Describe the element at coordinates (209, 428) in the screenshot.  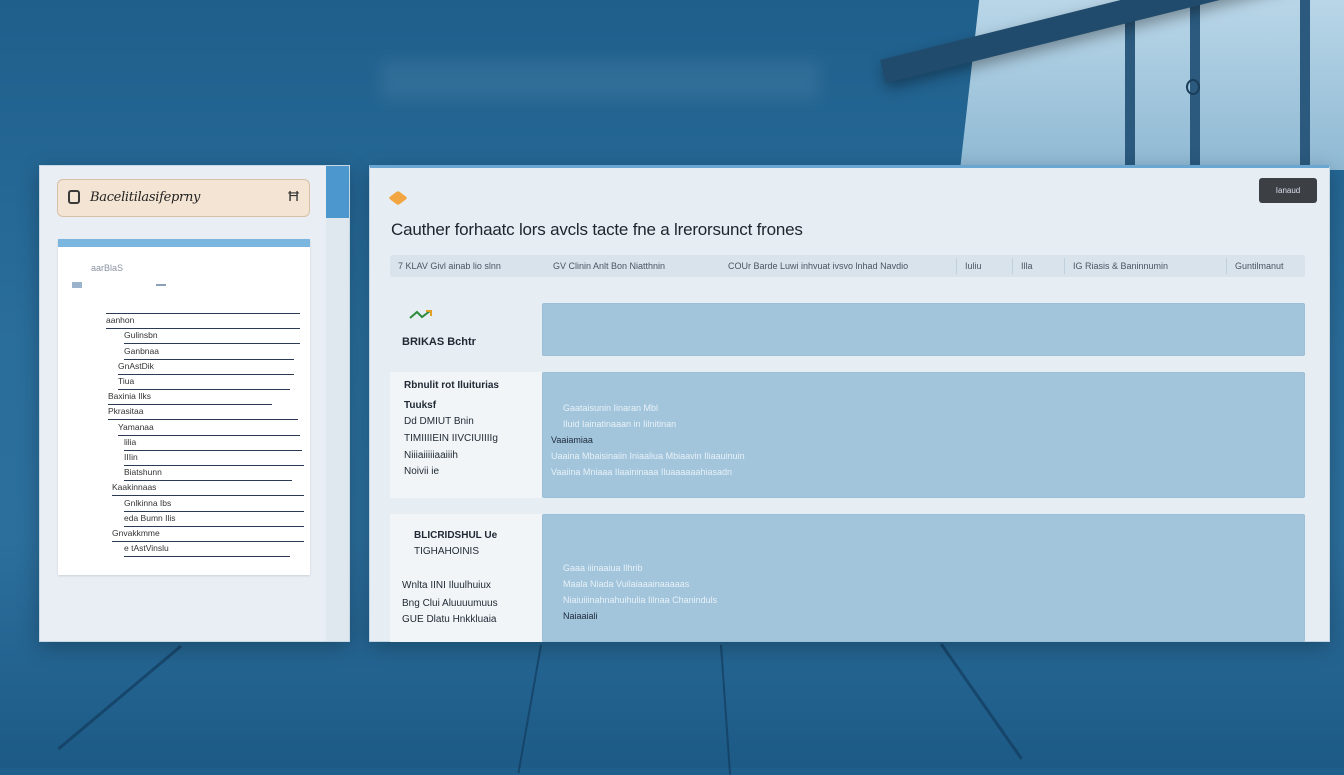
I see `document-line: Yamanaa` at that location.